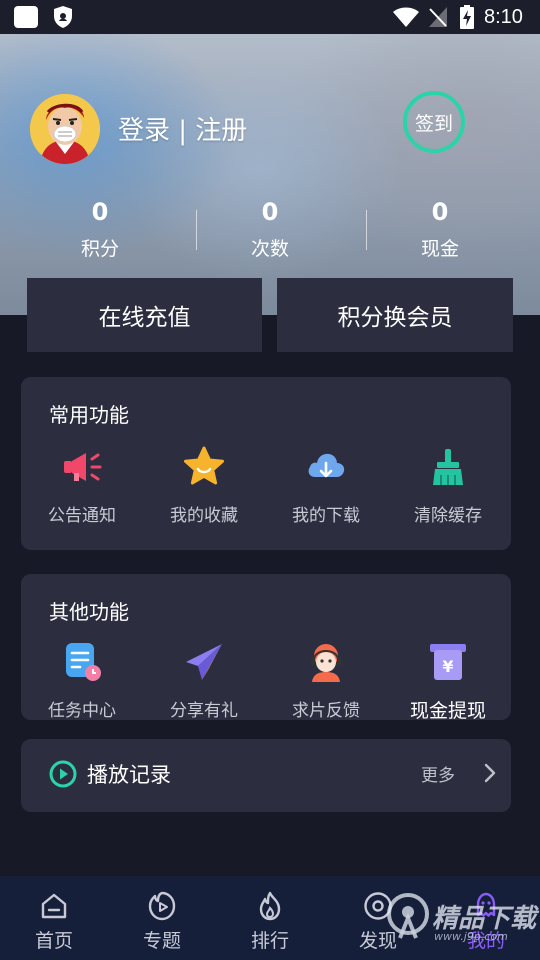 The height and width of the screenshot is (960, 540). I want to click on stat-points: 0 积分, so click(100, 229).